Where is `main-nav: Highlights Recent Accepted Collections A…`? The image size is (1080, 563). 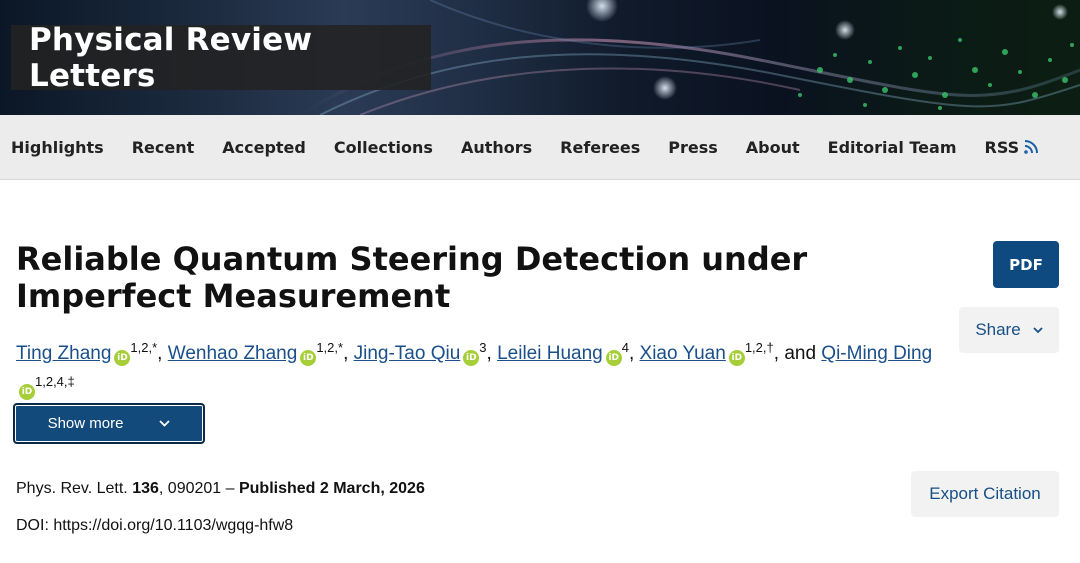 main-nav: Highlights Recent Accepted Collections A… is located at coordinates (540, 147).